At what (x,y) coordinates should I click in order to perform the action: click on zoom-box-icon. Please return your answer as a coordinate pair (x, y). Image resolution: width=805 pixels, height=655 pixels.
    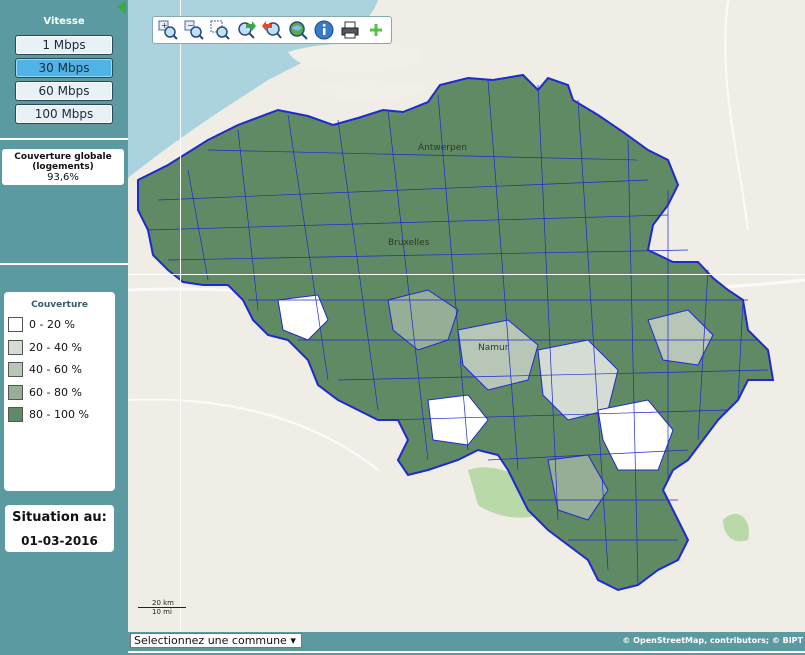
    Looking at the image, I should click on (220, 30).